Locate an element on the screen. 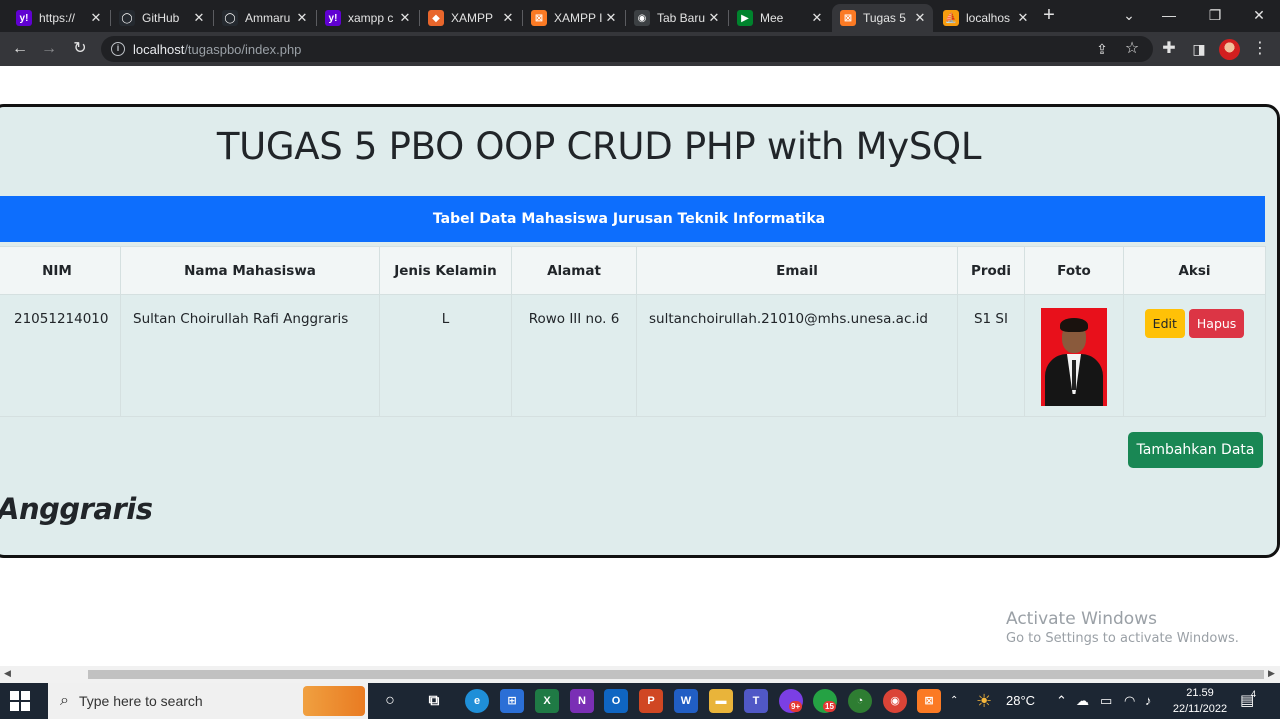 This screenshot has width=1280, height=719. taskbar-search-box: ⌕ Type here to search is located at coordinates (208, 701).